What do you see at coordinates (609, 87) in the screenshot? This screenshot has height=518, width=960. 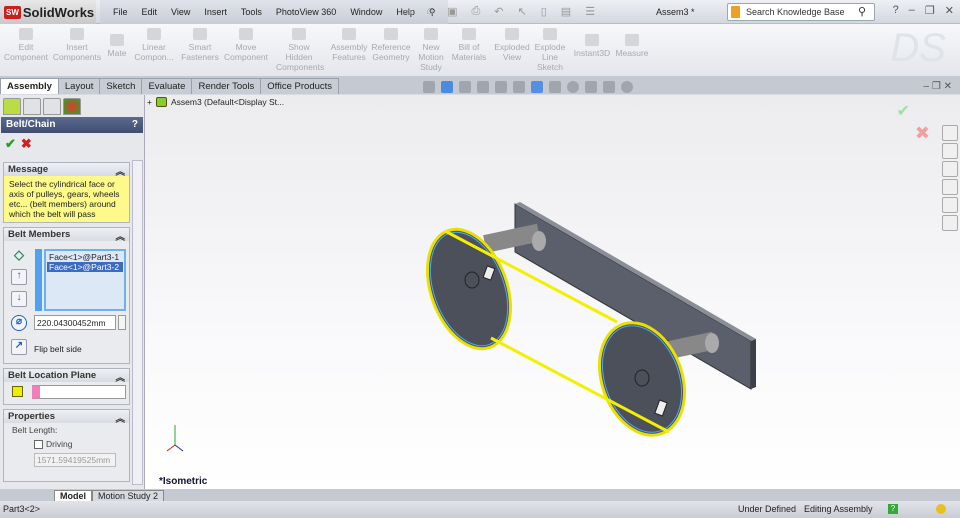 I see `view-settings-icon` at bounding box center [609, 87].